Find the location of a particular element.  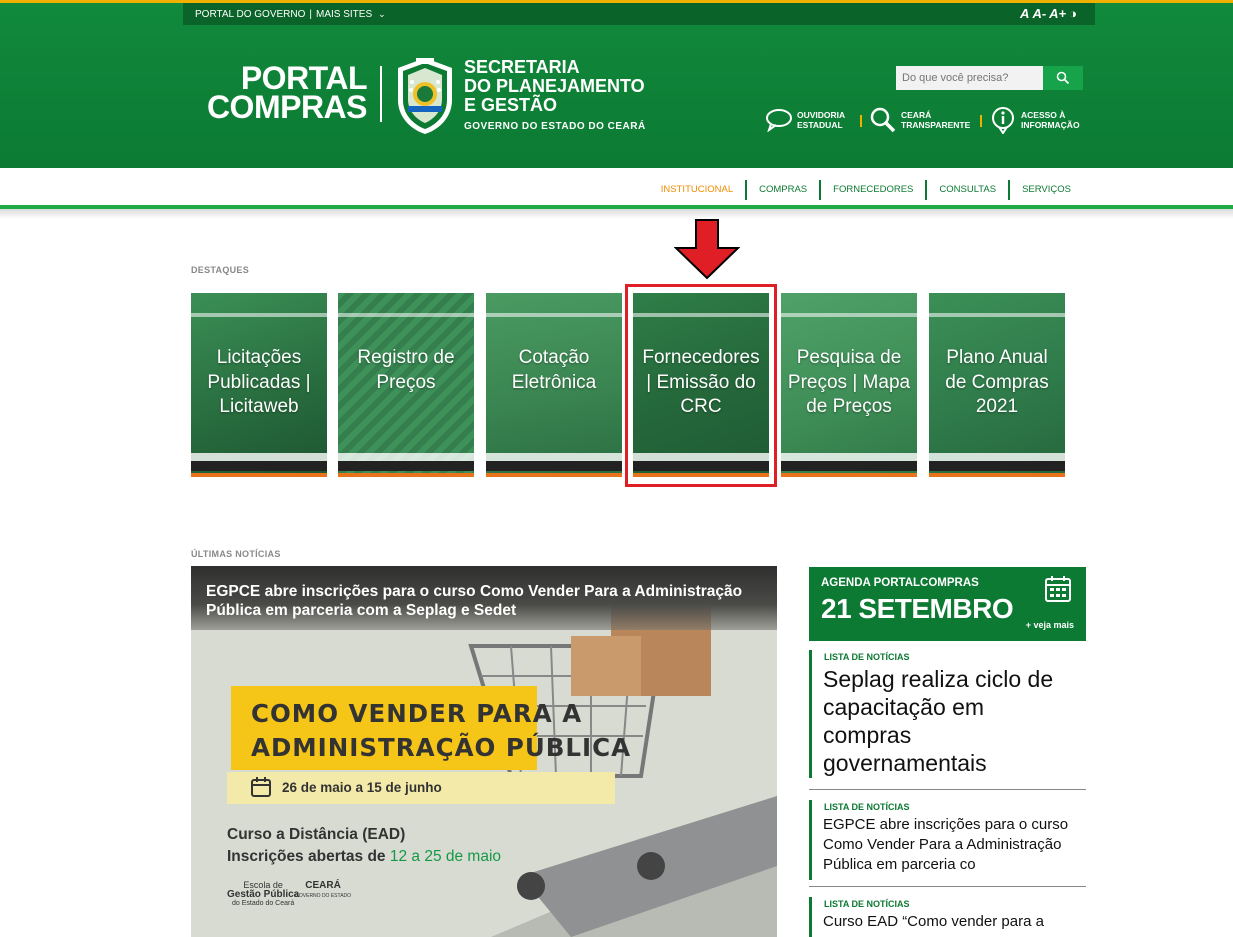

secretaria-line-3: E GESTÃO is located at coordinates (511, 105).